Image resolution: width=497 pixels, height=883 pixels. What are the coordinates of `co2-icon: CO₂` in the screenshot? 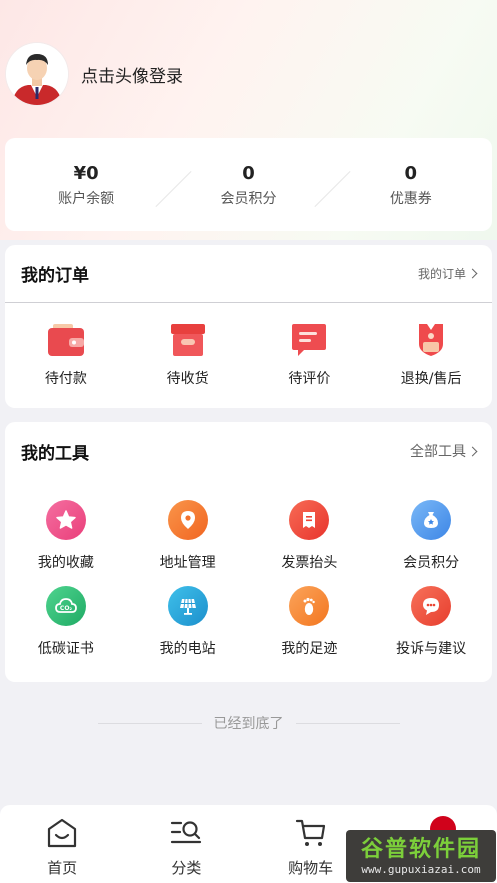 It's located at (65, 606).